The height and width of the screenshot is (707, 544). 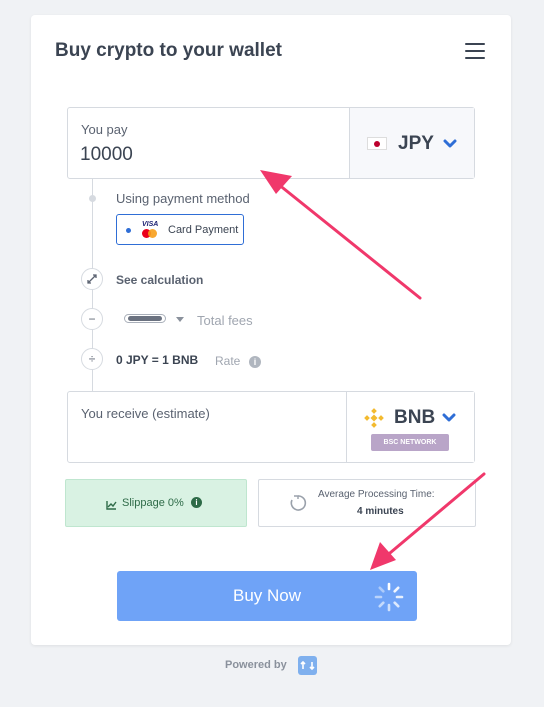 What do you see at coordinates (271, 143) in the screenshot?
I see `pay-field: You pay JPY` at bounding box center [271, 143].